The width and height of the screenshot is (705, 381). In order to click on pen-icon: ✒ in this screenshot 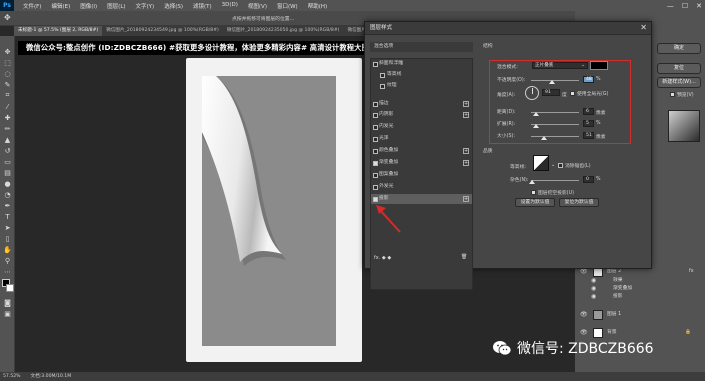, I will do `click(7, 205)`.